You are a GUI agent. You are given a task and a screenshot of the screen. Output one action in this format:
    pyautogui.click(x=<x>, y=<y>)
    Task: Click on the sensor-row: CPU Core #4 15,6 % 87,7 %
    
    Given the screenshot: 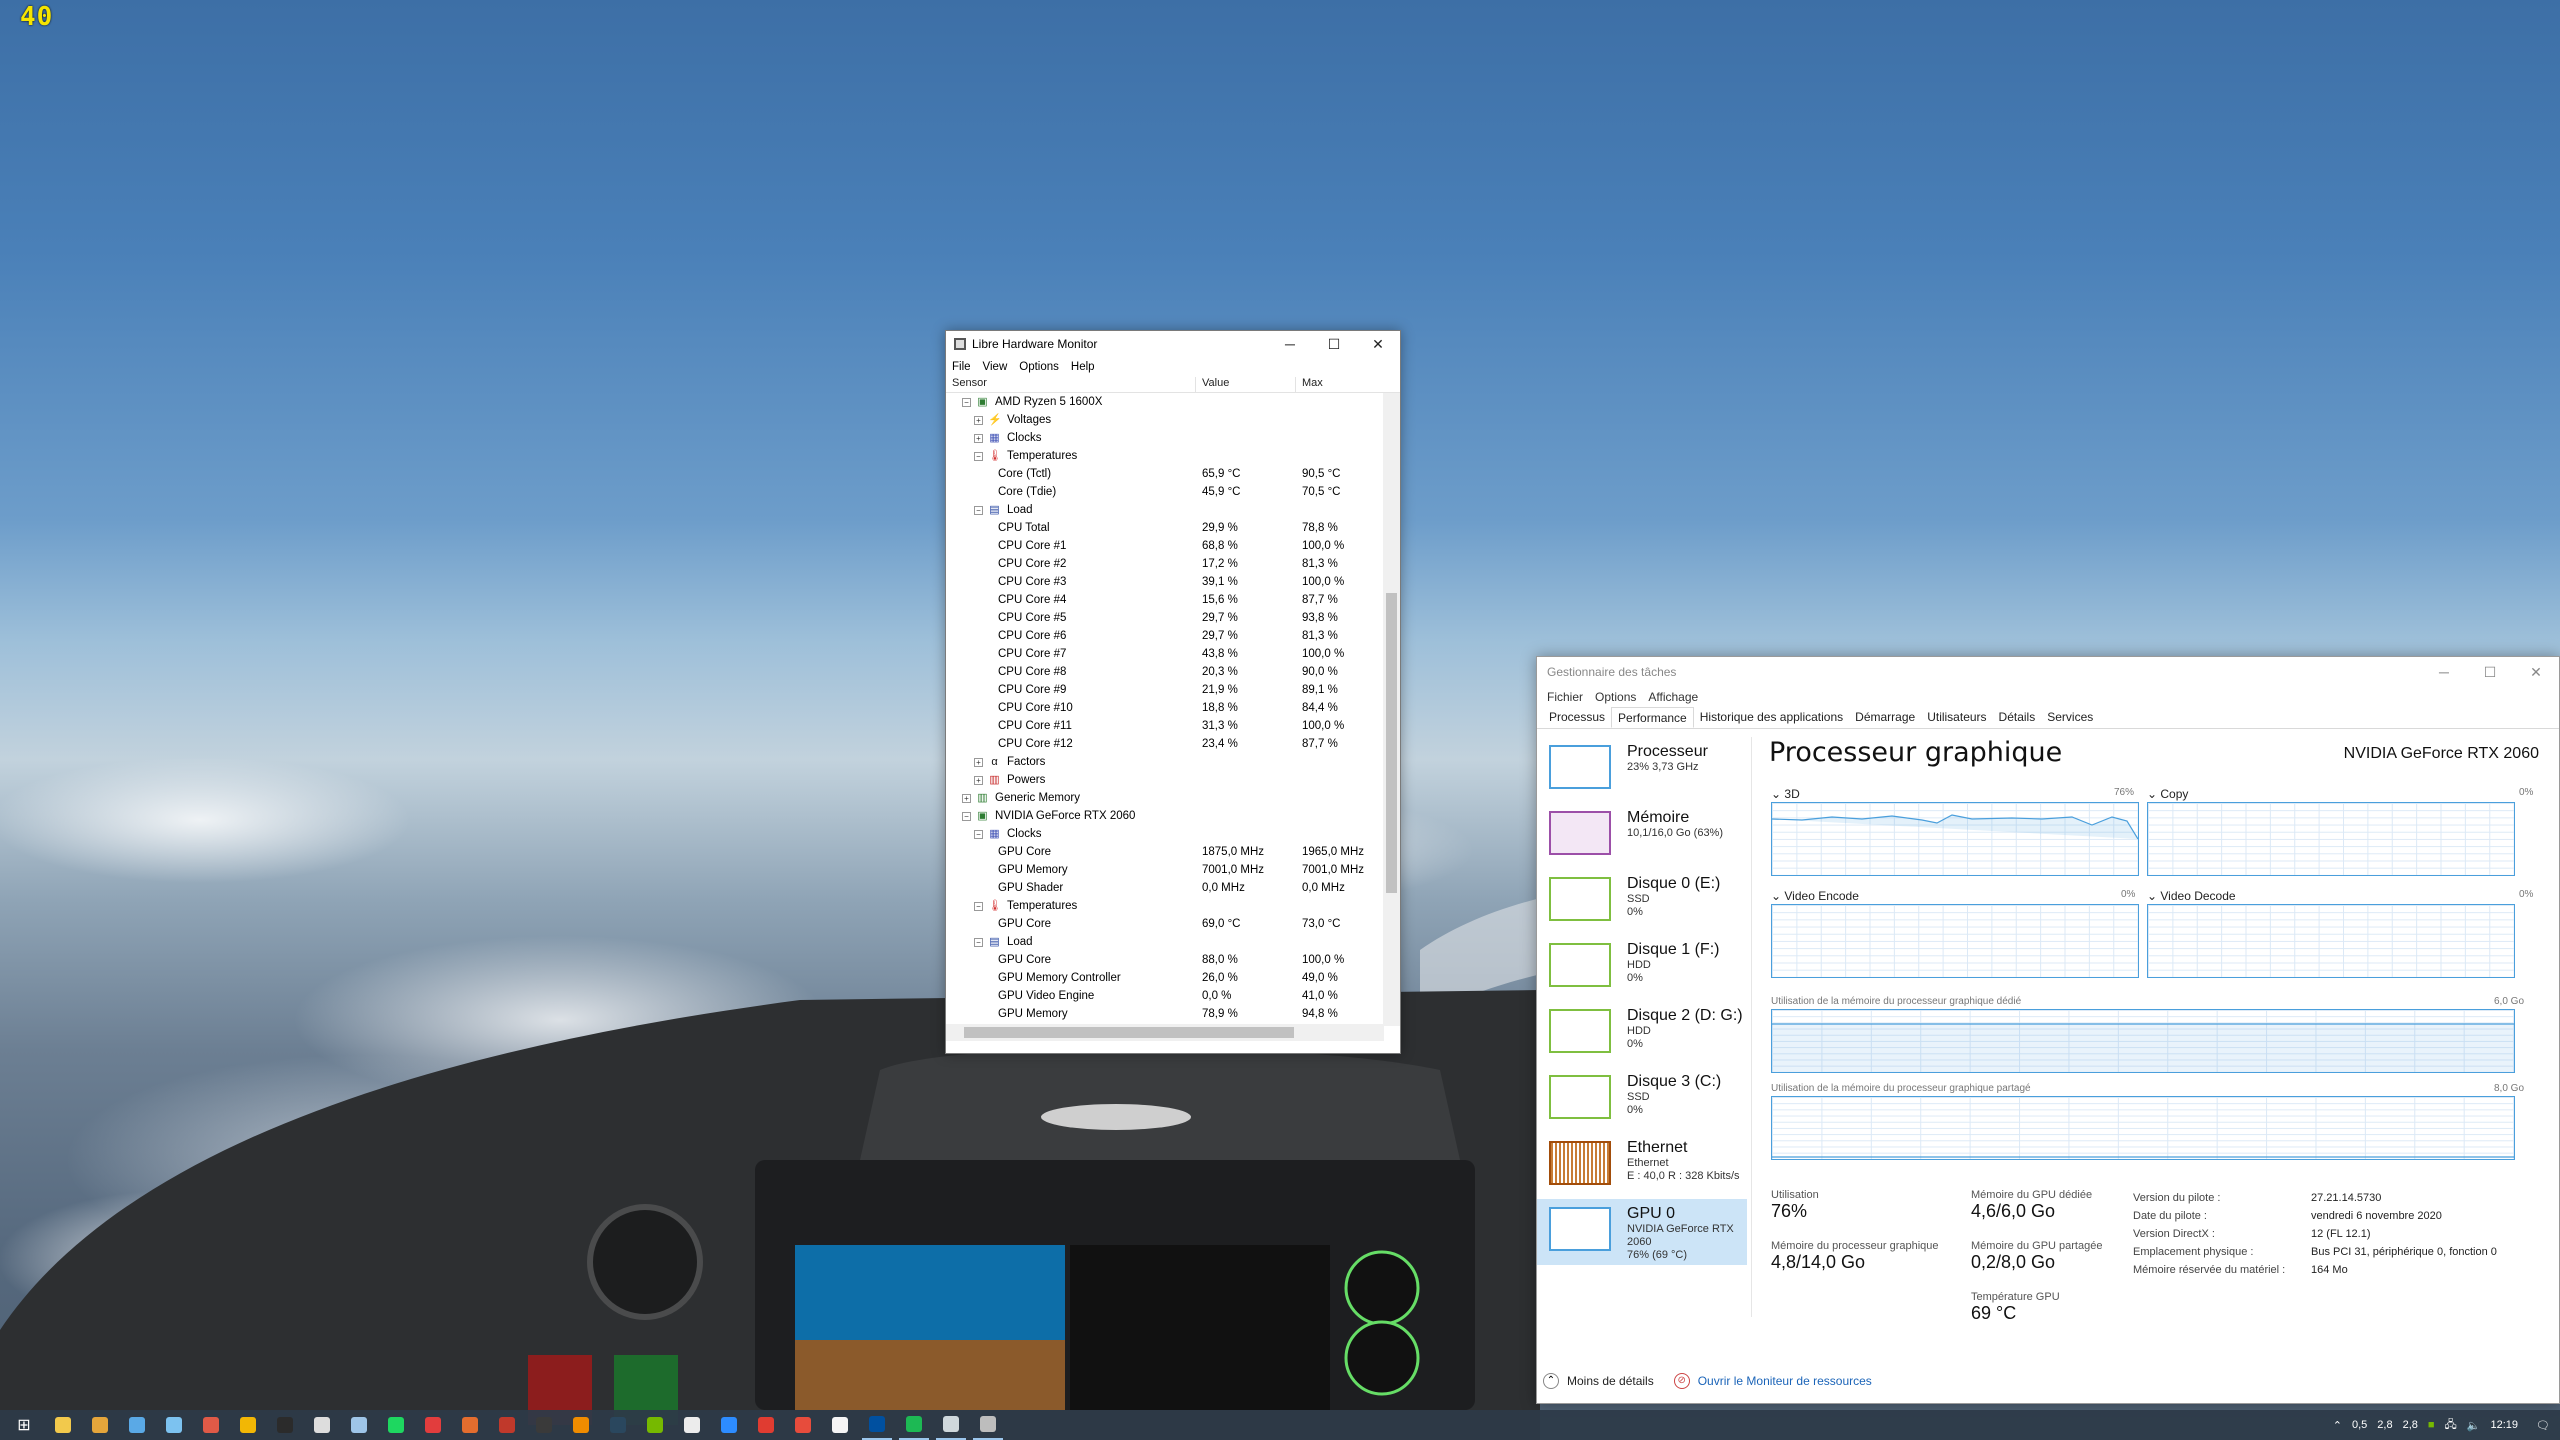 What is the action you would take?
    pyautogui.click(x=1165, y=600)
    